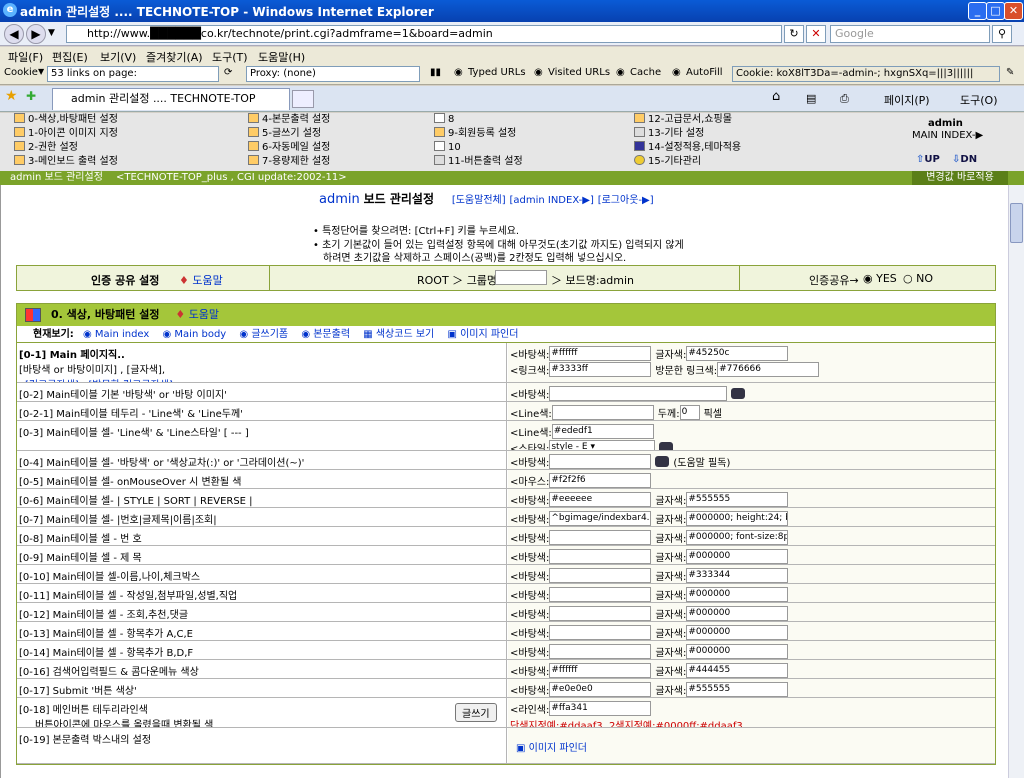 The width and height of the screenshot is (1024, 778). I want to click on page-menu: 페이지(P), so click(907, 100).